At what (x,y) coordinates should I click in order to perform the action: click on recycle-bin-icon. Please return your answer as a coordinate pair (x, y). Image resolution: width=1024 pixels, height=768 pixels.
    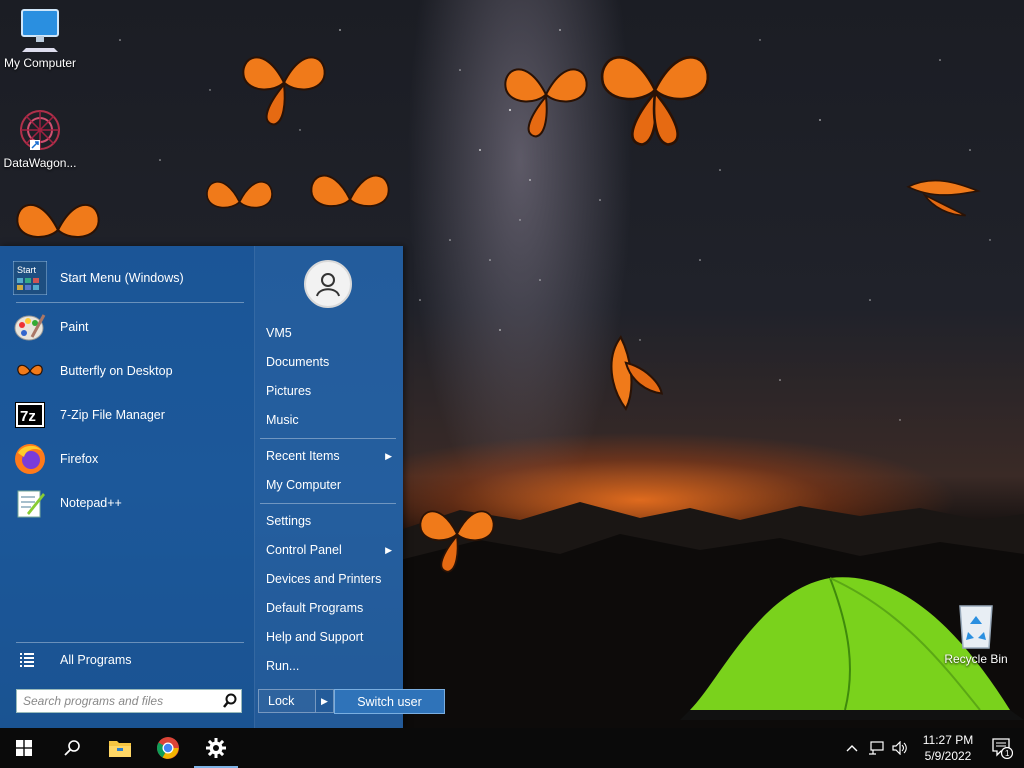
    Looking at the image, I should click on (976, 627).